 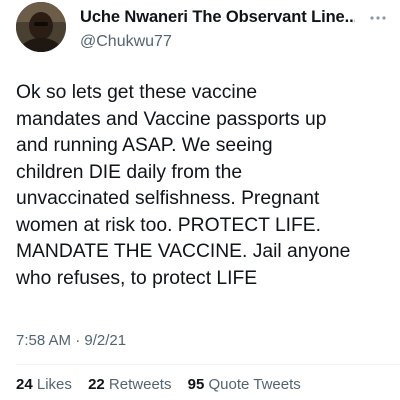 I want to click on retweets-label: Retweets, so click(x=140, y=384).